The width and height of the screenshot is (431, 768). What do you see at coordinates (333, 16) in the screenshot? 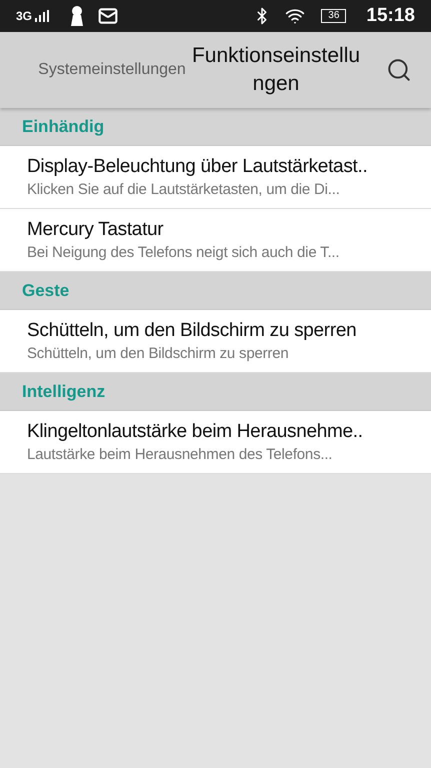
I see `battery-indicator: 36` at bounding box center [333, 16].